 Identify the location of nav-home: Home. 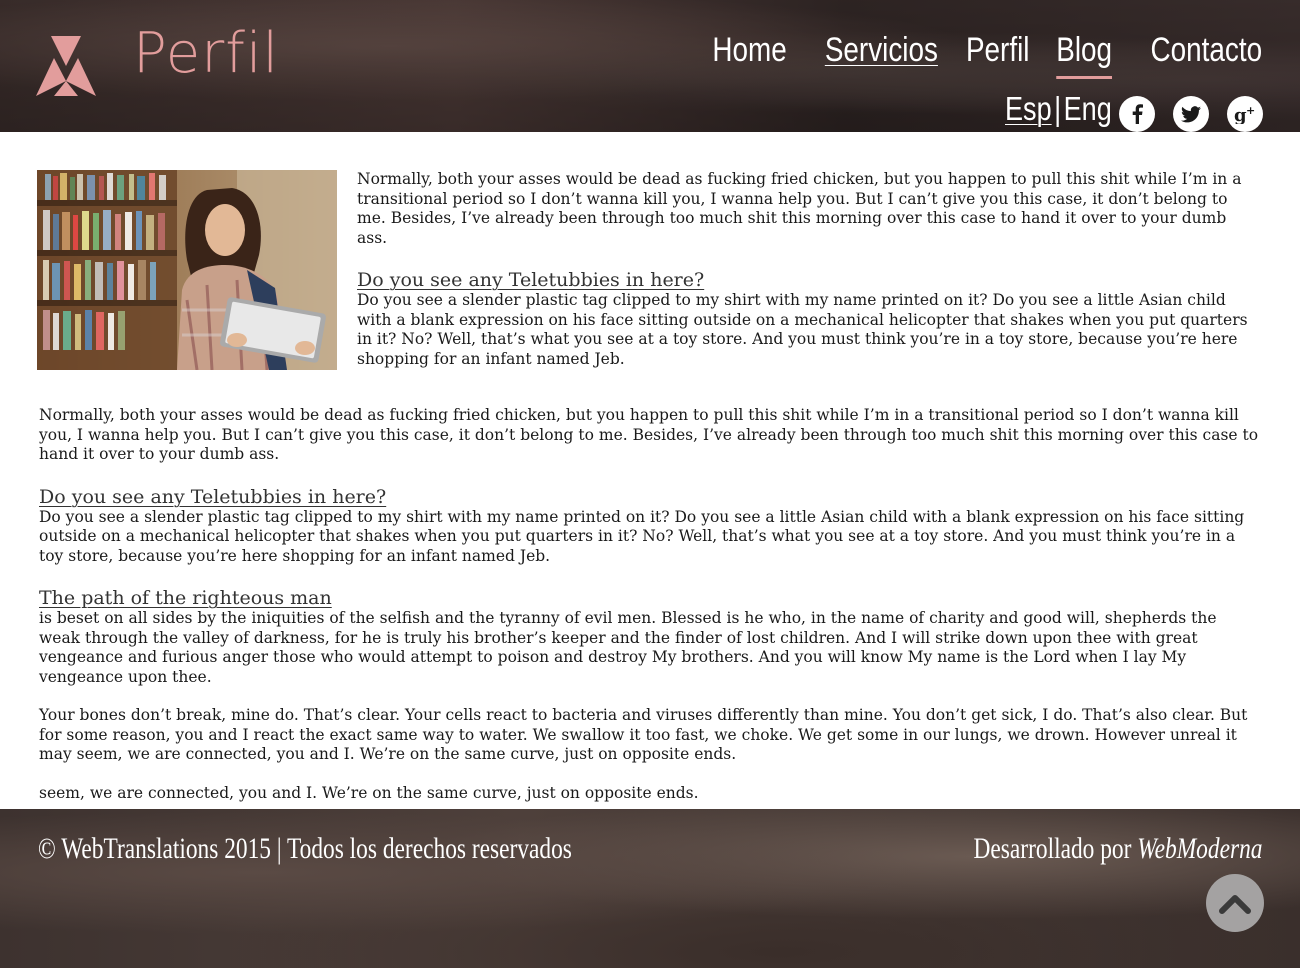
(749, 53).